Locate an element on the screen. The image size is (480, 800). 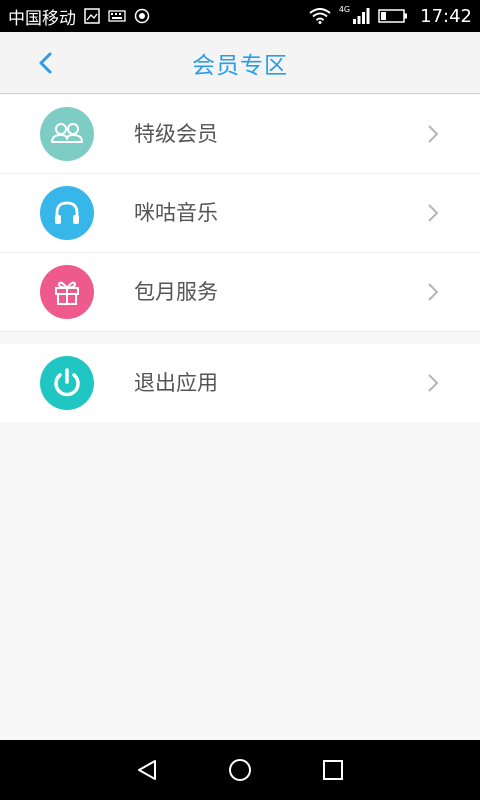
status-bar-left: 中国移动 is located at coordinates (79, 16).